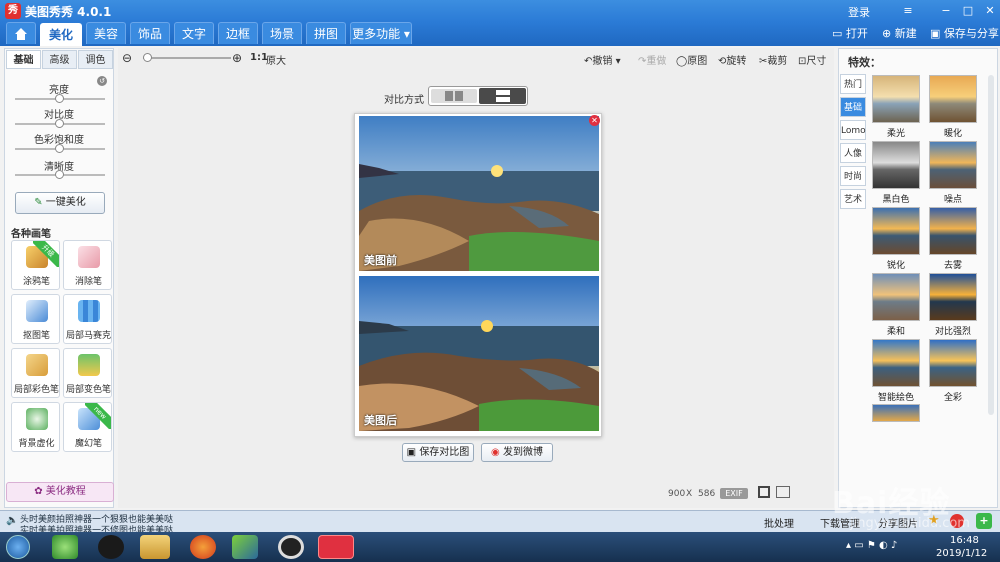 This screenshot has width=1000, height=562. I want to click on taskbar-meitu-icon, so click(336, 547).